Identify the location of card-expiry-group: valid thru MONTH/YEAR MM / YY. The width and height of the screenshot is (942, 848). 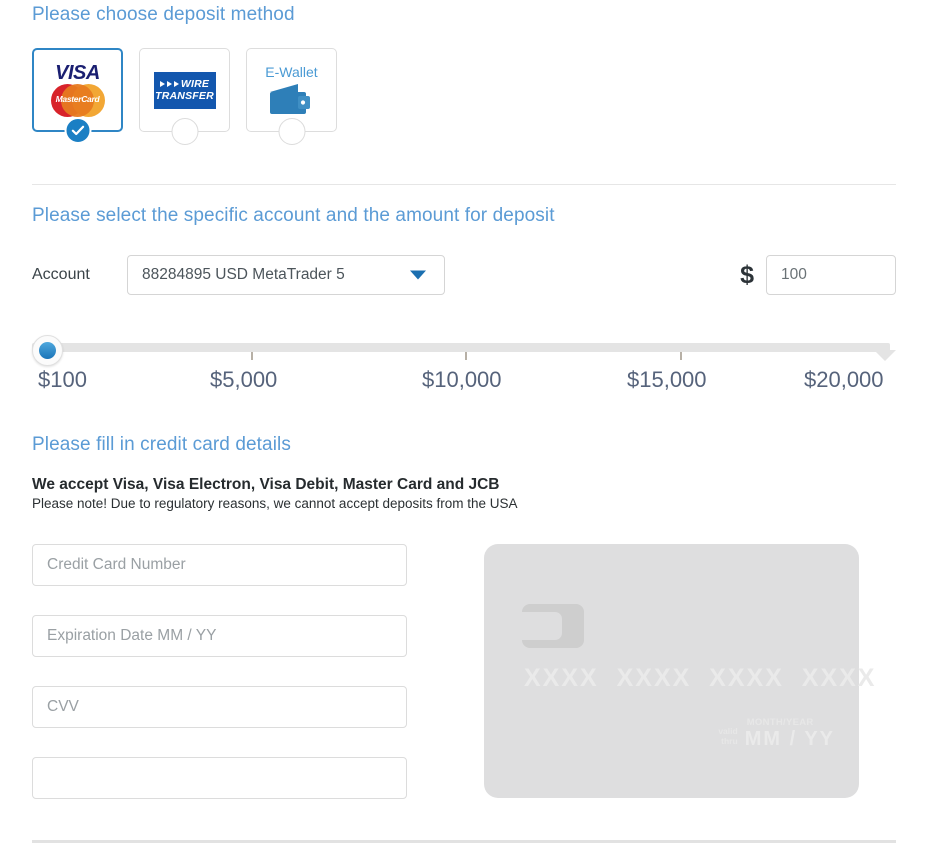
(776, 733).